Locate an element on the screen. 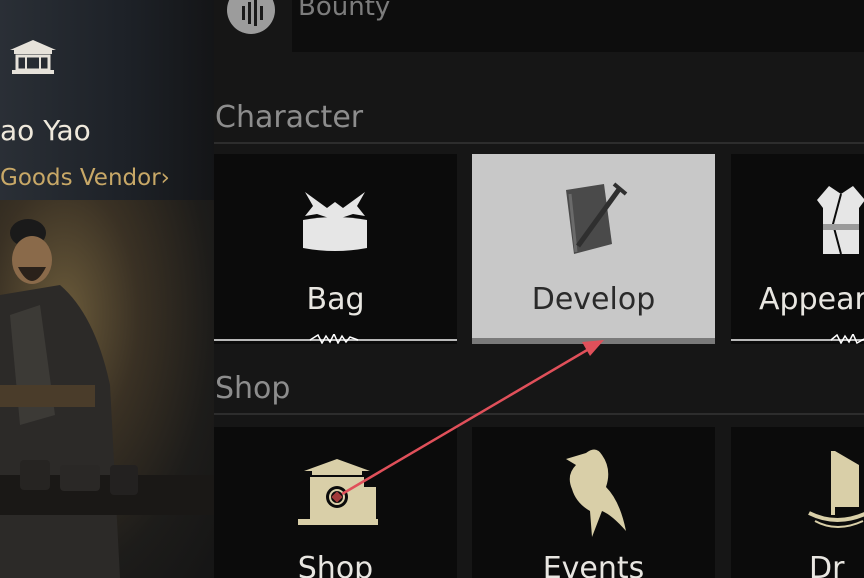 The width and height of the screenshot is (864, 578). section-title-character: Character is located at coordinates (289, 117).